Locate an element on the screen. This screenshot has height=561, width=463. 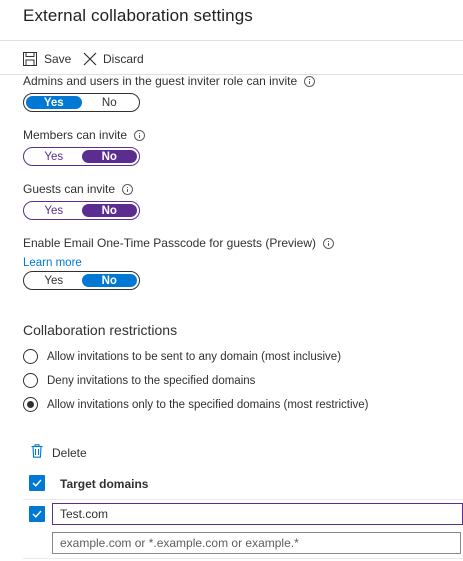
discard-label: Discard is located at coordinates (123, 59).